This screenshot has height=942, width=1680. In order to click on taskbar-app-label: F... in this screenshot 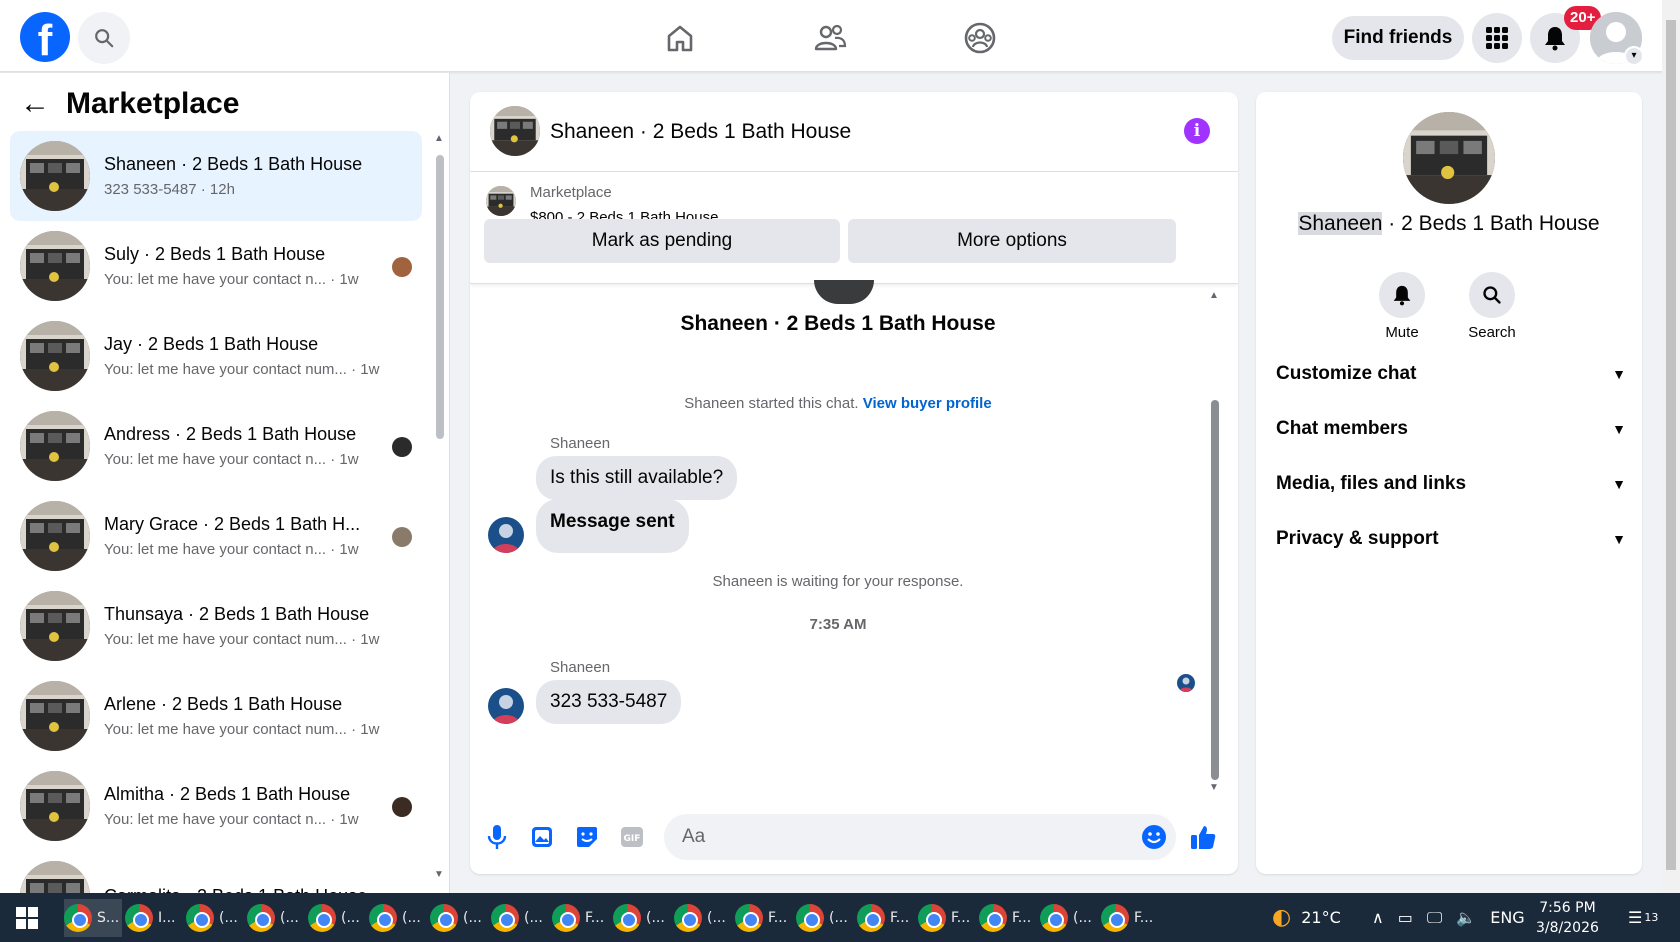, I will do `click(961, 918)`.